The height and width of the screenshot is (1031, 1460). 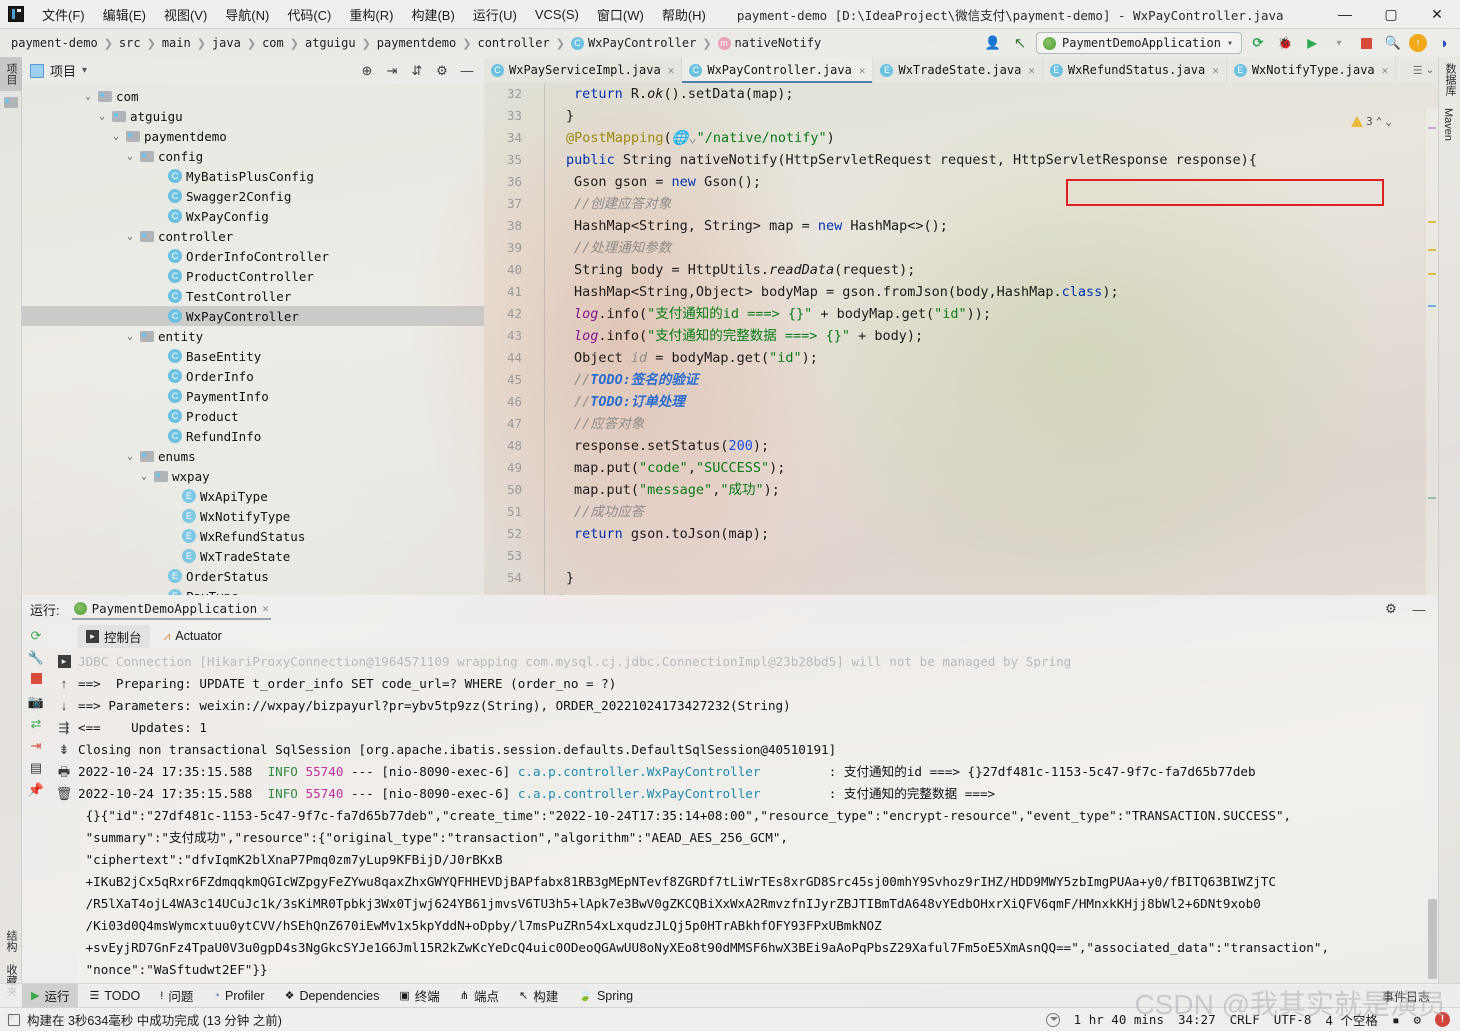 I want to click on line-number: 40, so click(x=507, y=270).